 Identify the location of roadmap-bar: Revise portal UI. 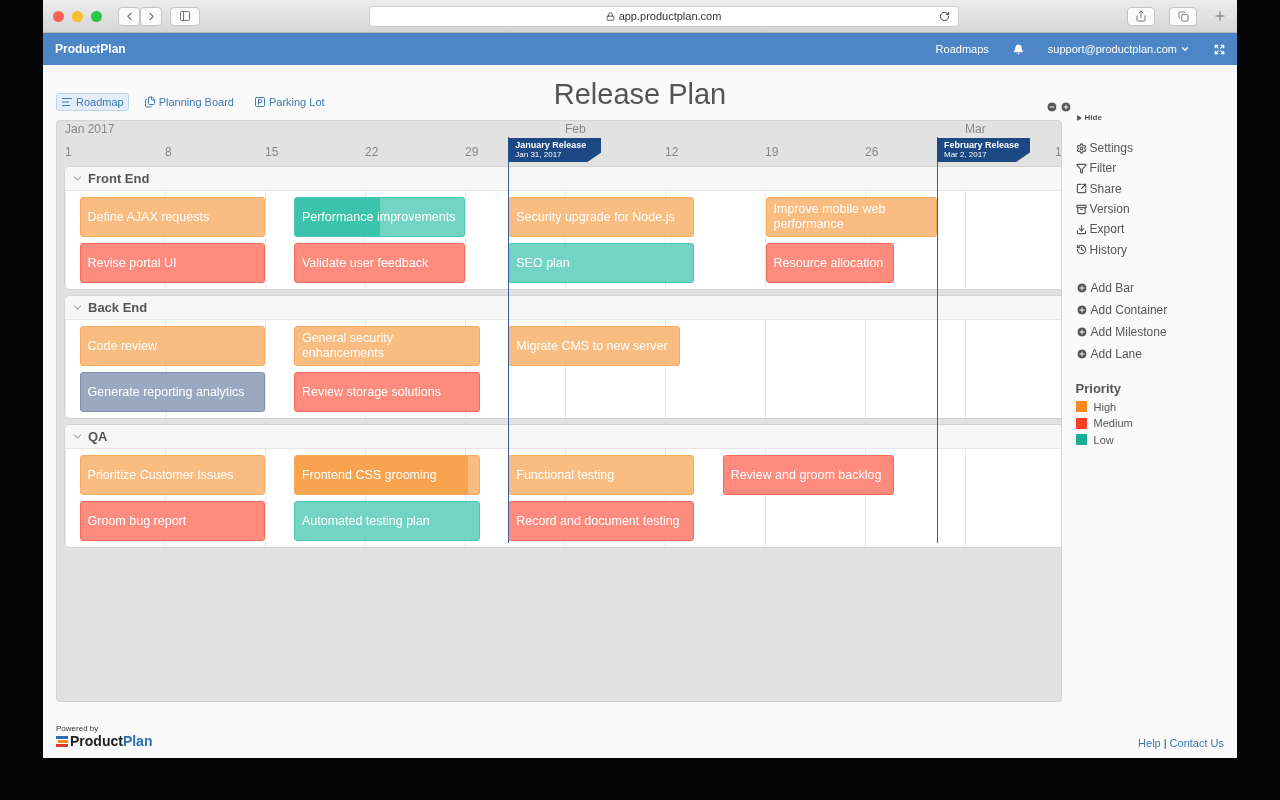
(172, 263).